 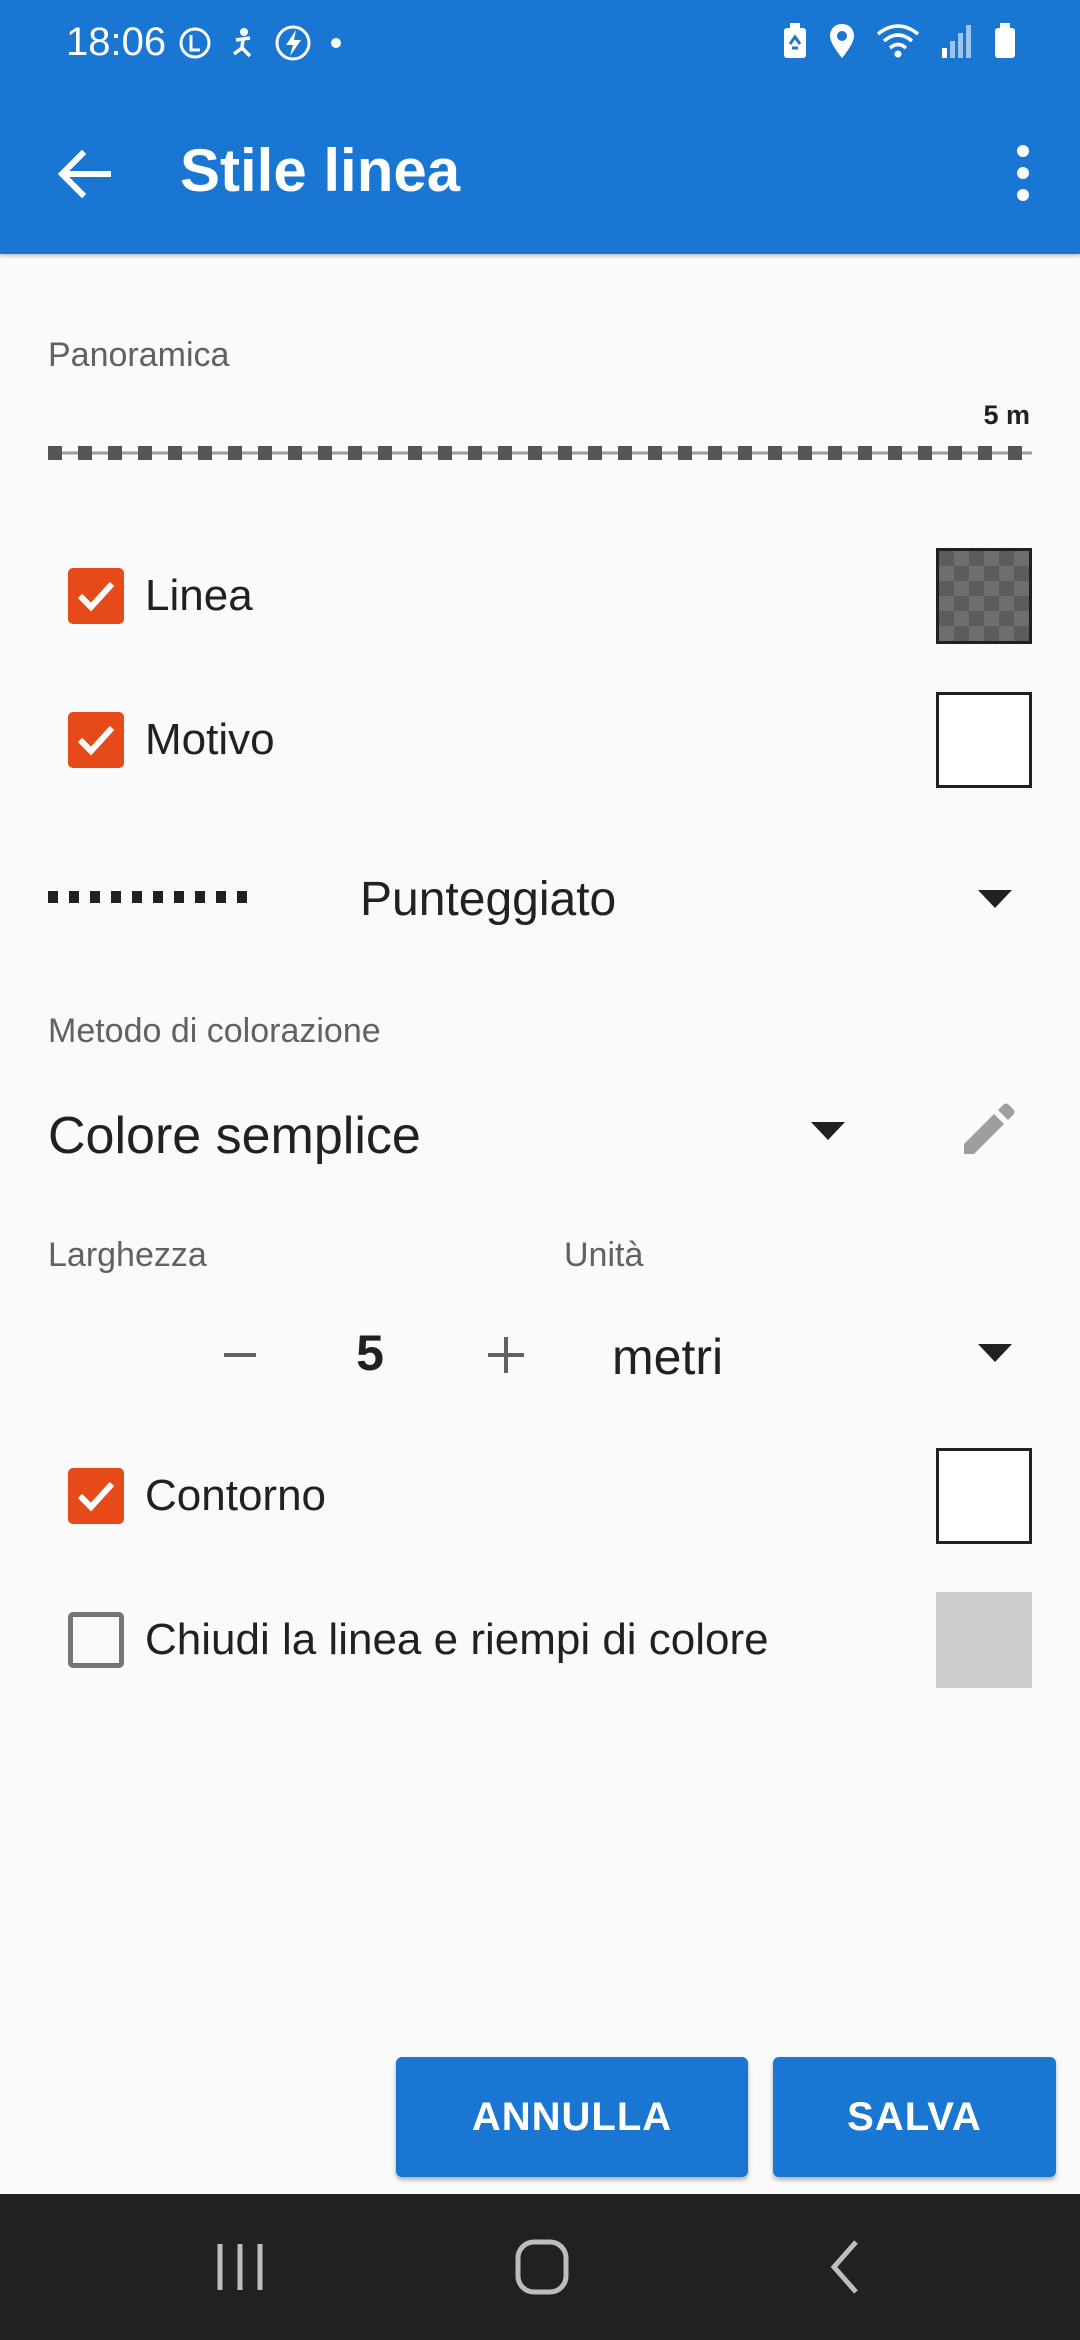 What do you see at coordinates (96, 1640) in the screenshot?
I see `close-fill-checkbox` at bounding box center [96, 1640].